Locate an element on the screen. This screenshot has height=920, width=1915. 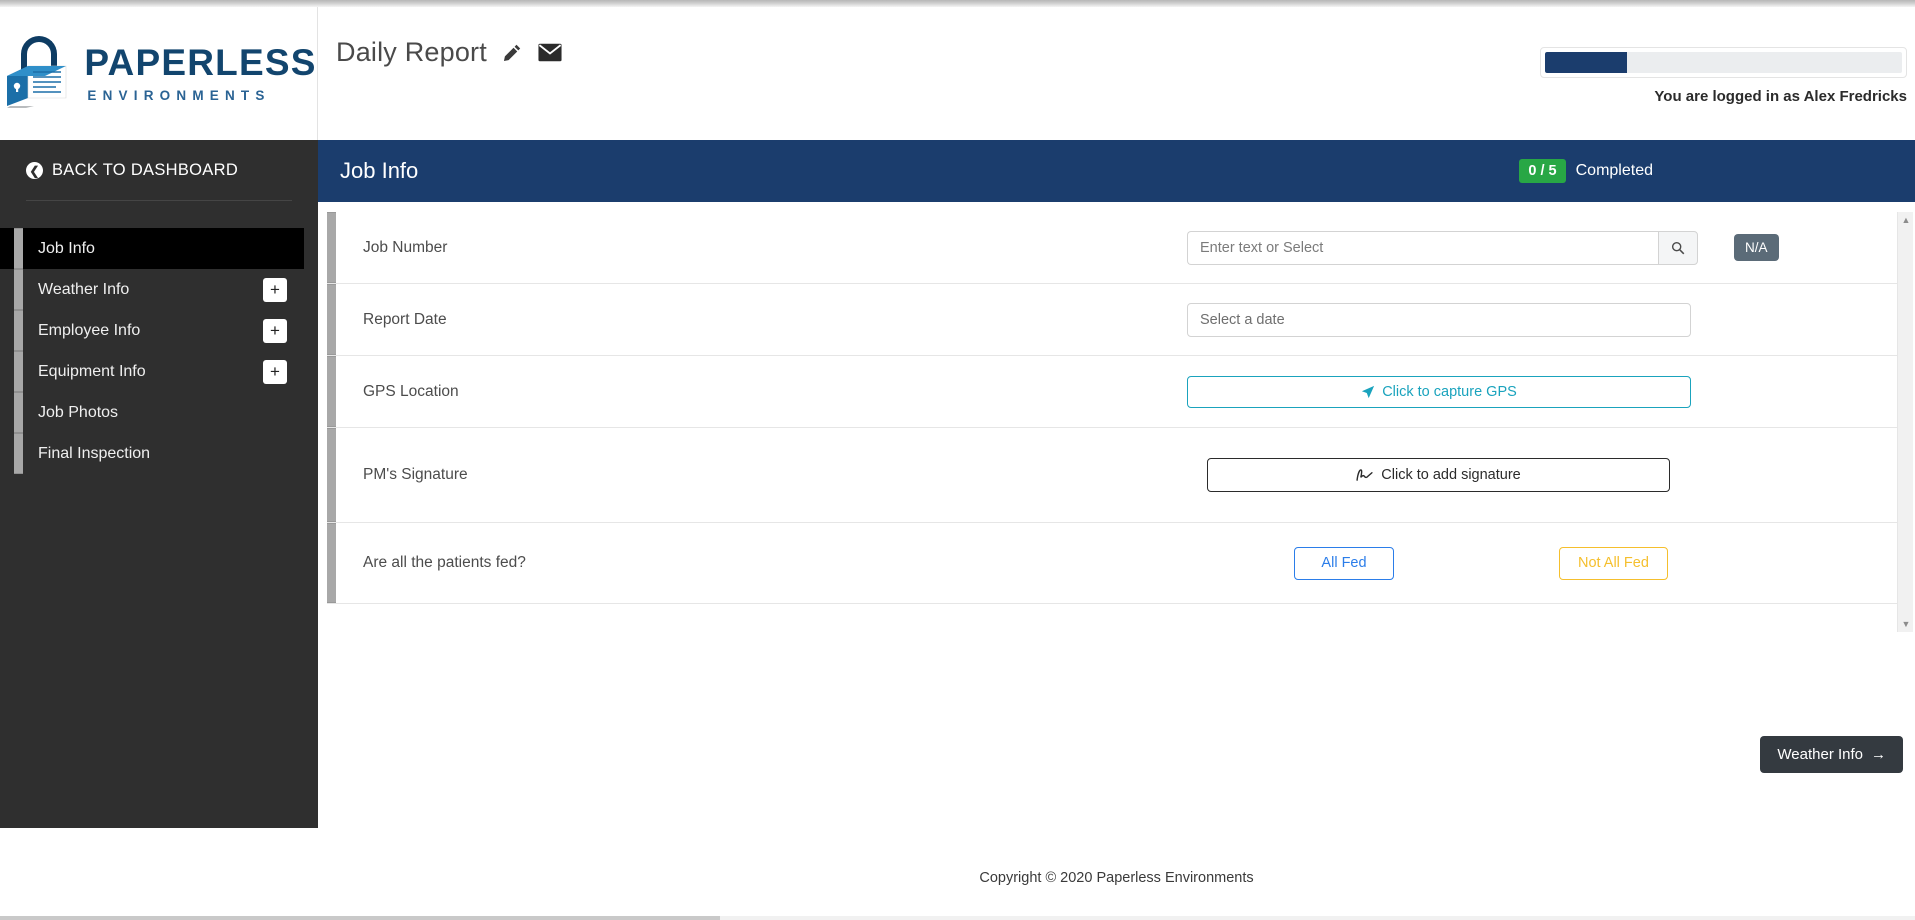
footer: Copyright © 2020 Paperless Environments is located at coordinates (1116, 874).